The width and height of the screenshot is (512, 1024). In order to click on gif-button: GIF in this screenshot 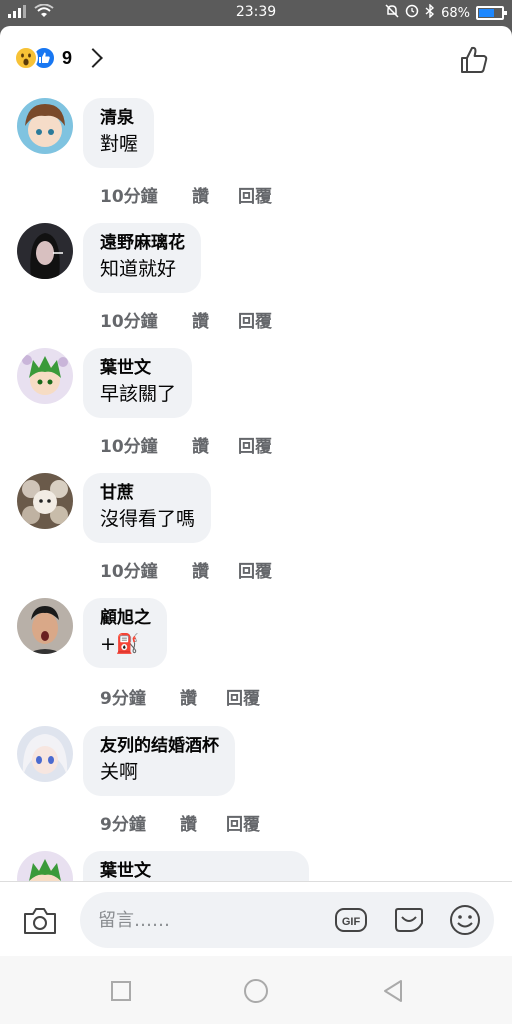, I will do `click(351, 920)`.